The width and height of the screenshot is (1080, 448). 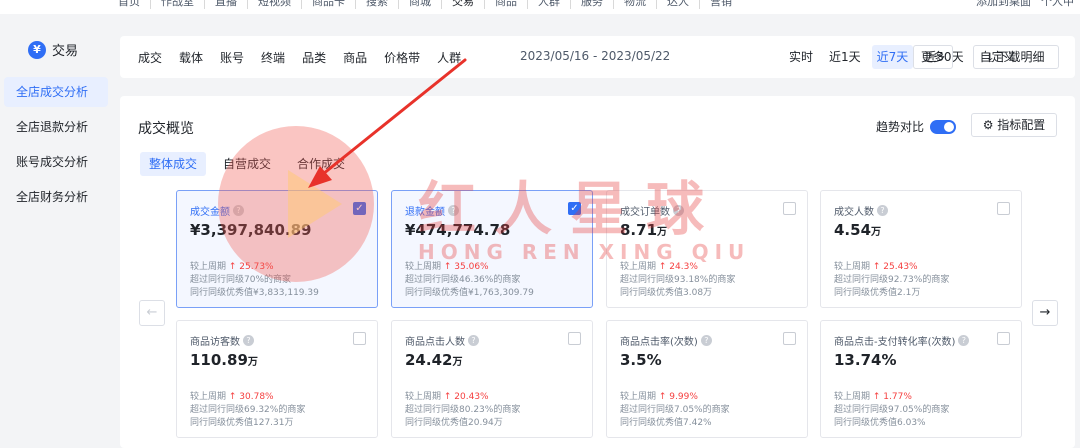 What do you see at coordinates (877, 293) in the screenshot?
I see `peer-benchmark: 同行同级优秀值2.1万` at bounding box center [877, 293].